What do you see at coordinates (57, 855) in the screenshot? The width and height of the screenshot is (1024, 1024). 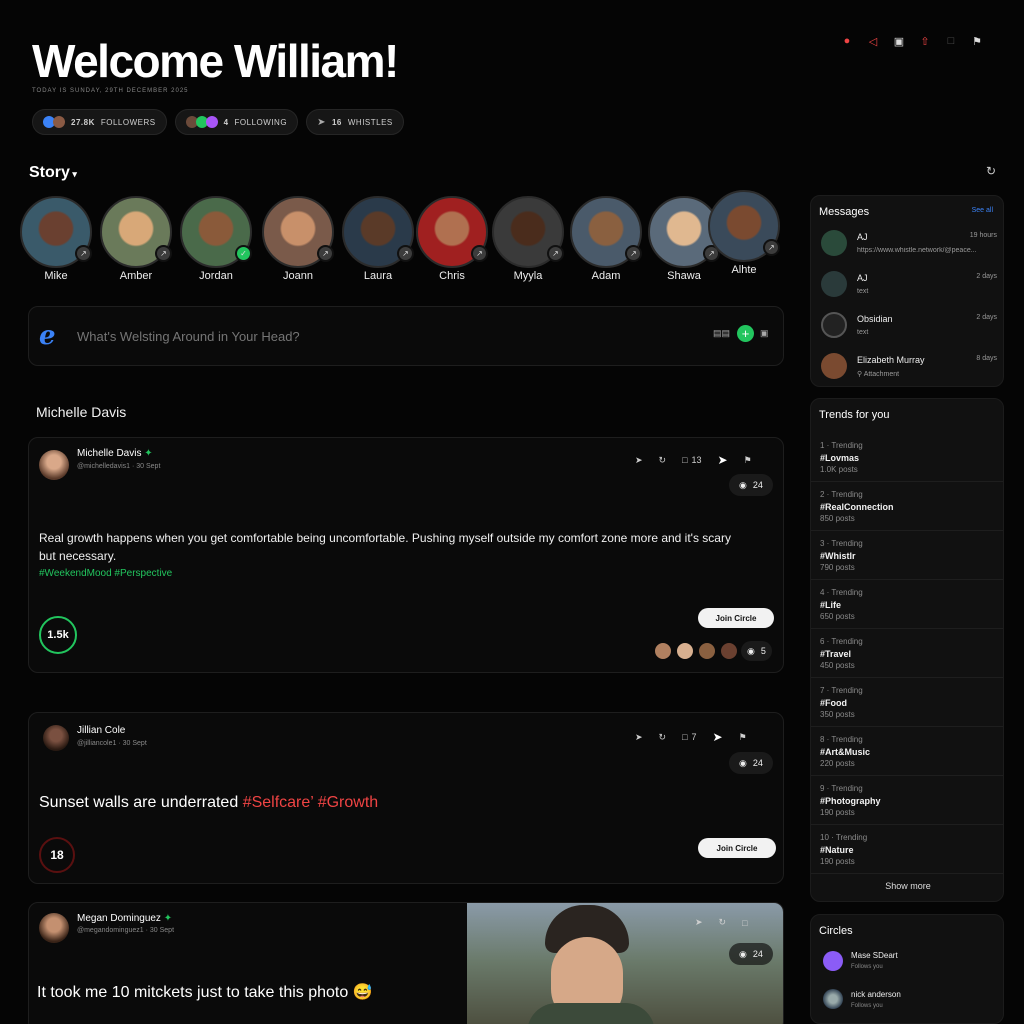 I see `score-badge: 18` at bounding box center [57, 855].